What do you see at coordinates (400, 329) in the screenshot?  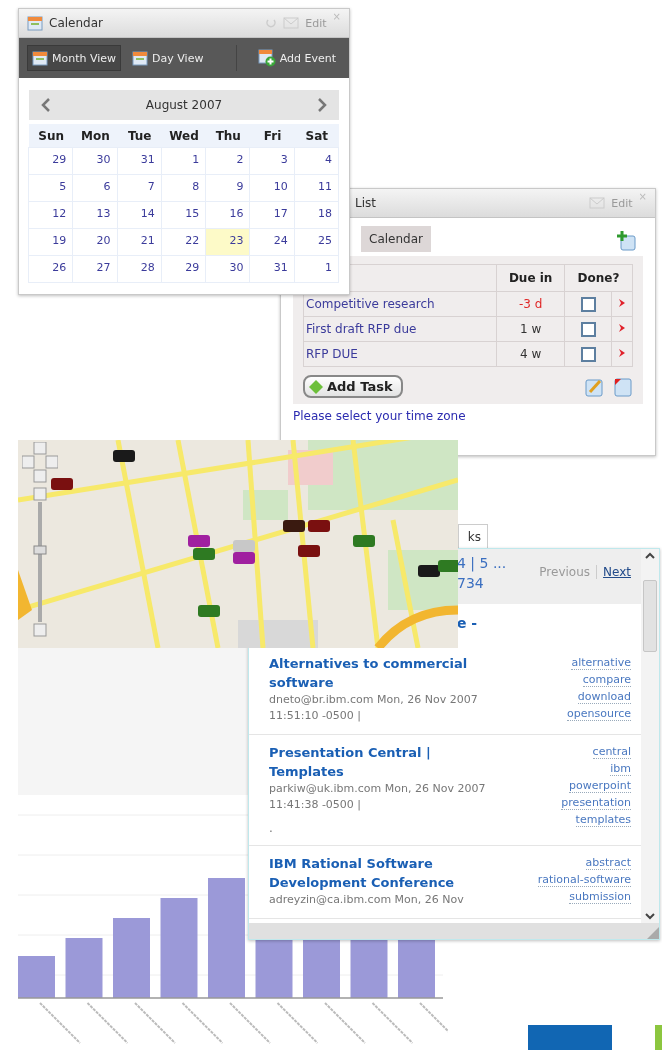 I see `task-name: First draft RFP due` at bounding box center [400, 329].